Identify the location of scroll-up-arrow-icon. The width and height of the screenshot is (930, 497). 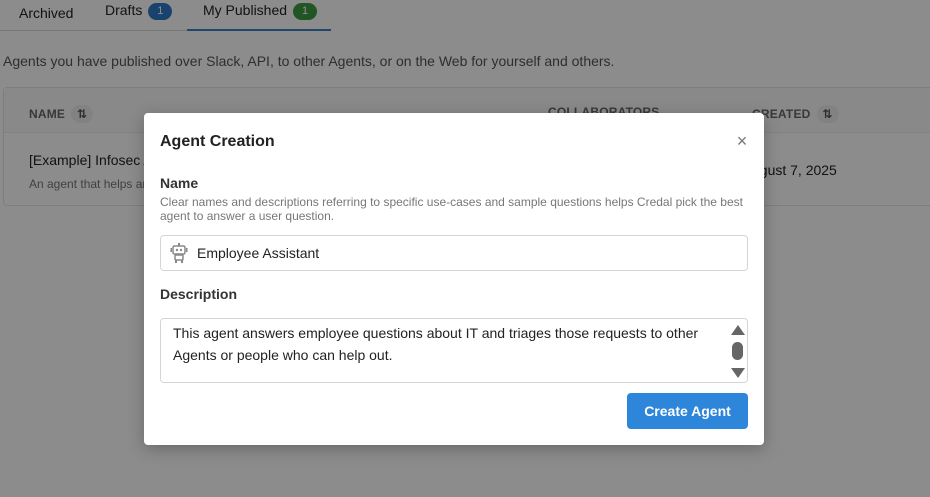
(738, 330).